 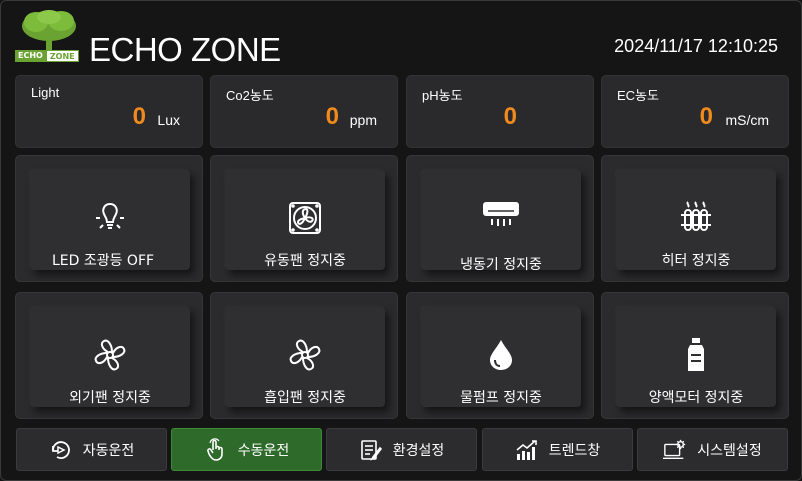 I want to click on sensor-unit: Lux, so click(x=168, y=120).